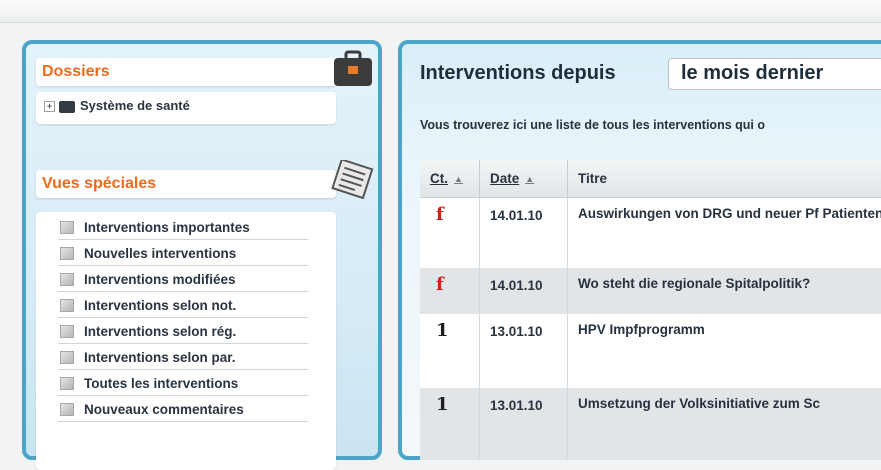 This screenshot has height=470, width=881. I want to click on view-item-label: Interventions modifiées, so click(160, 279).